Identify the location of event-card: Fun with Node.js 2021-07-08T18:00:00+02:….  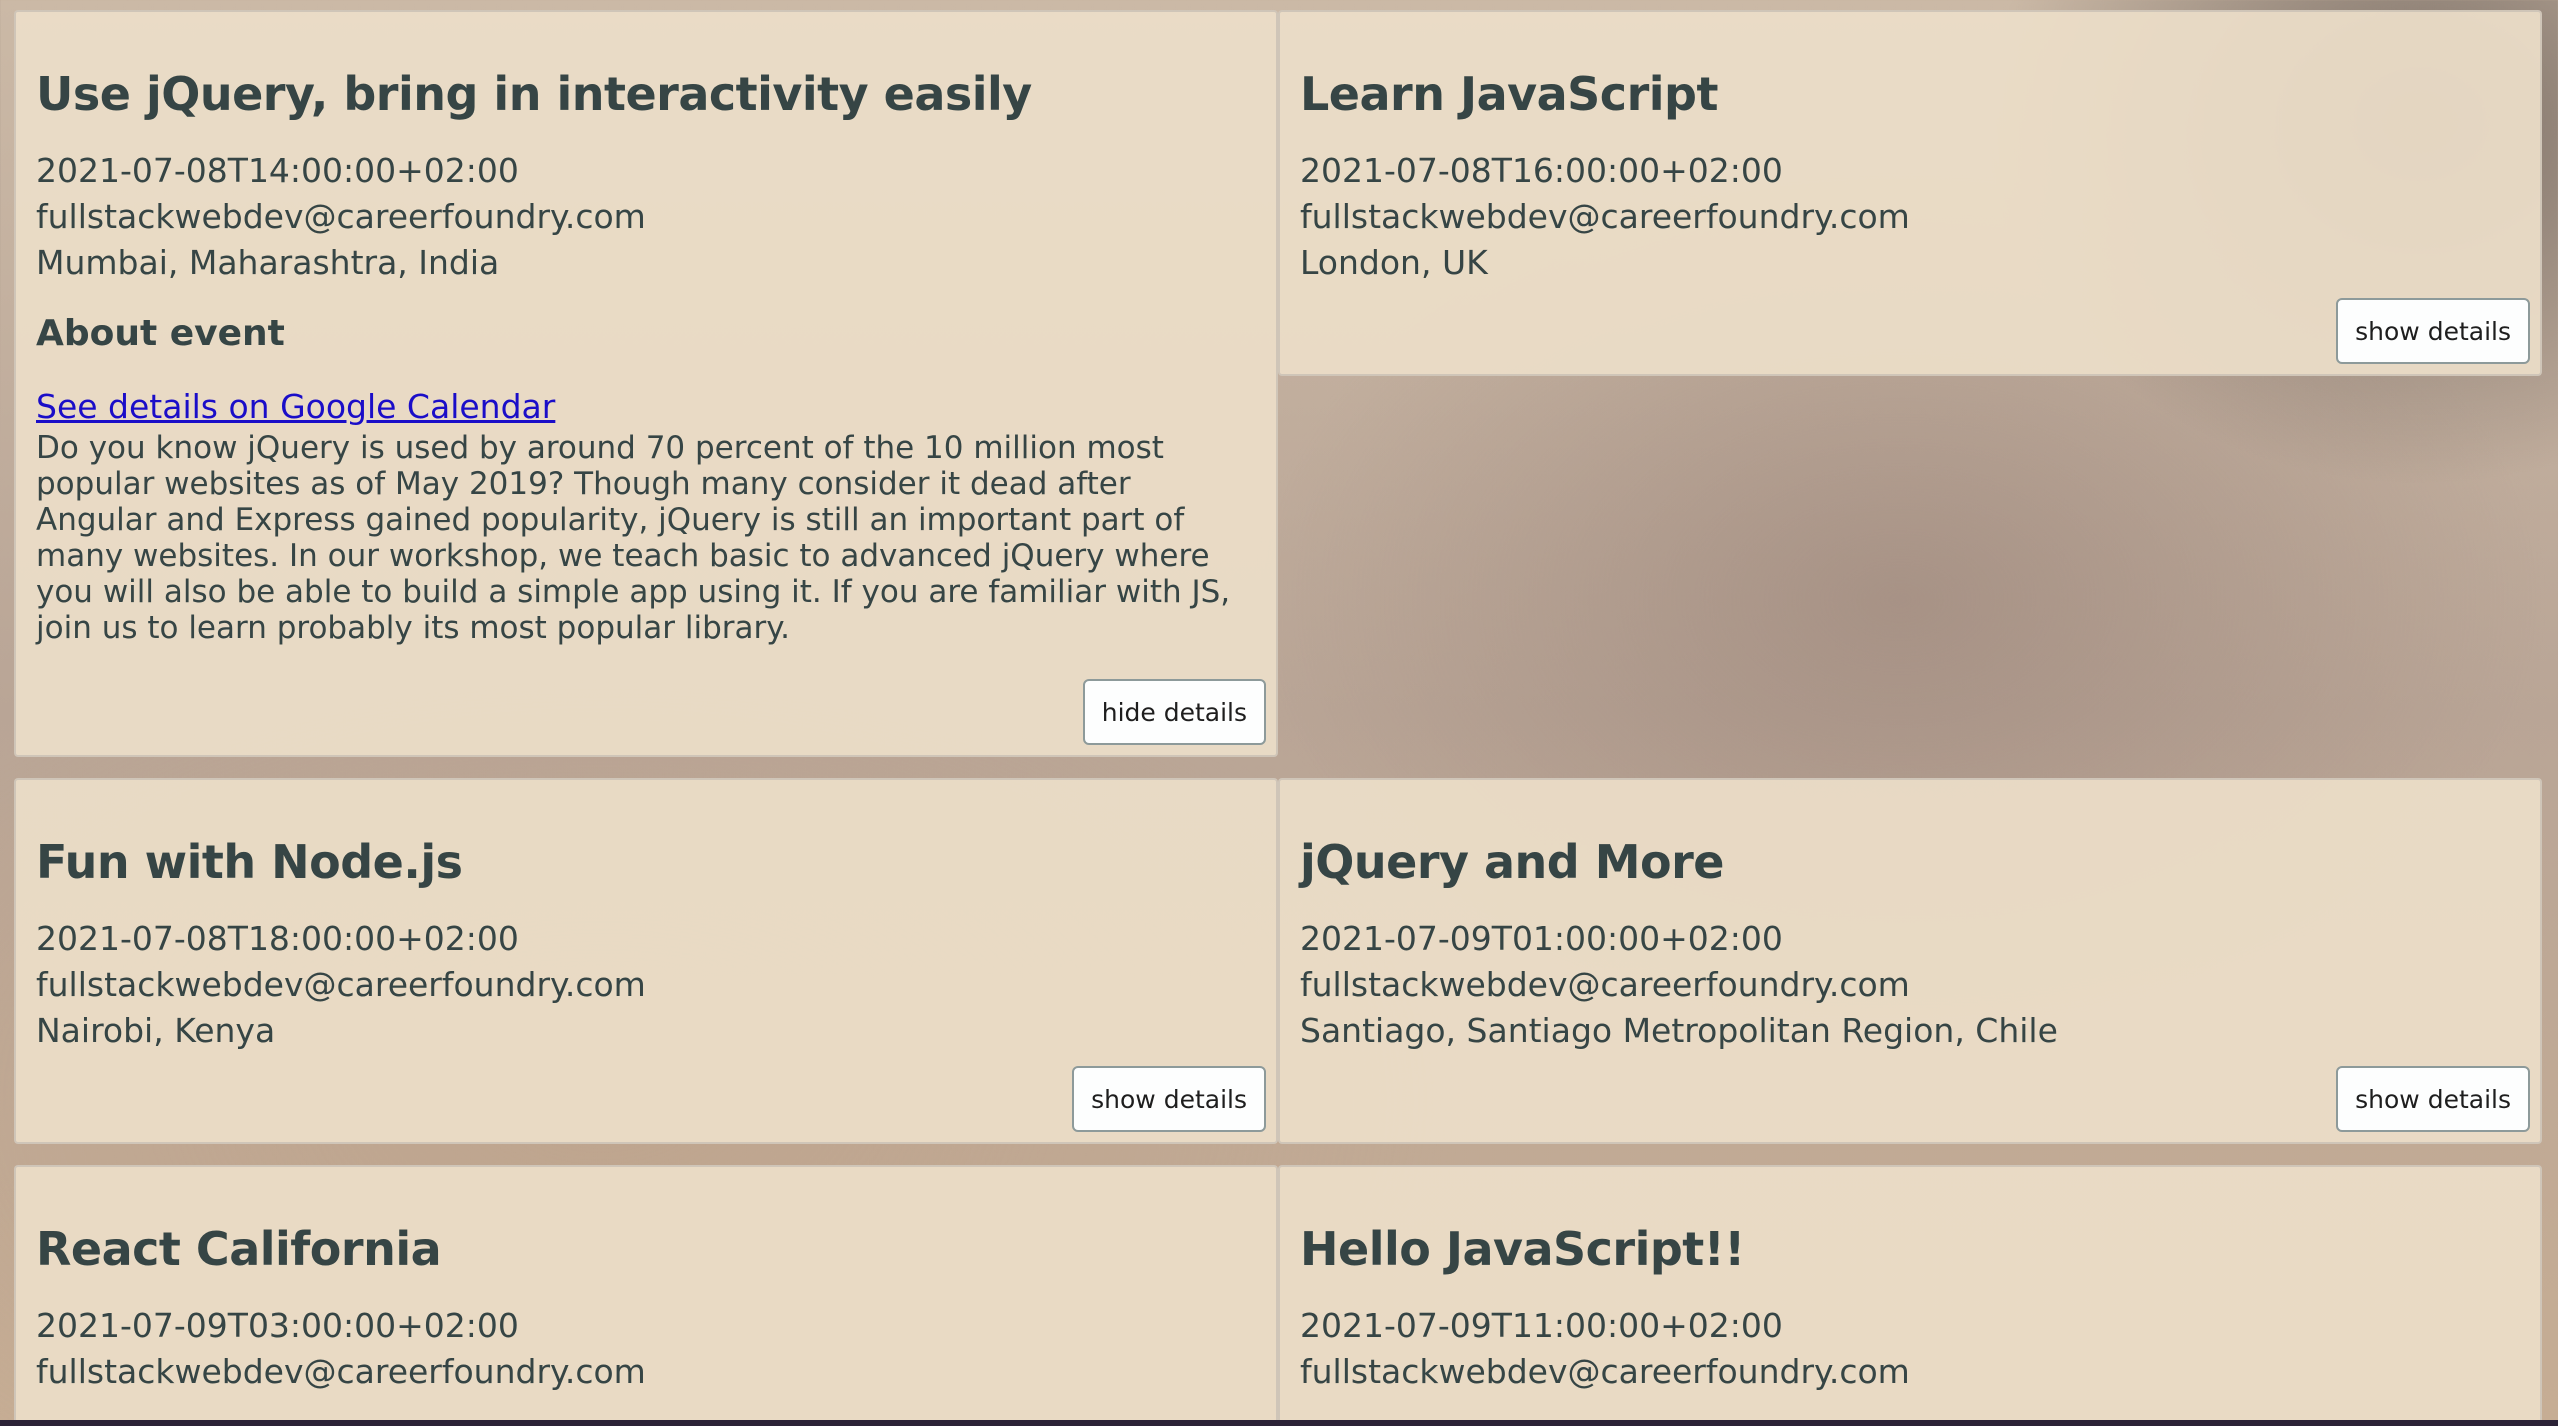
(646, 961).